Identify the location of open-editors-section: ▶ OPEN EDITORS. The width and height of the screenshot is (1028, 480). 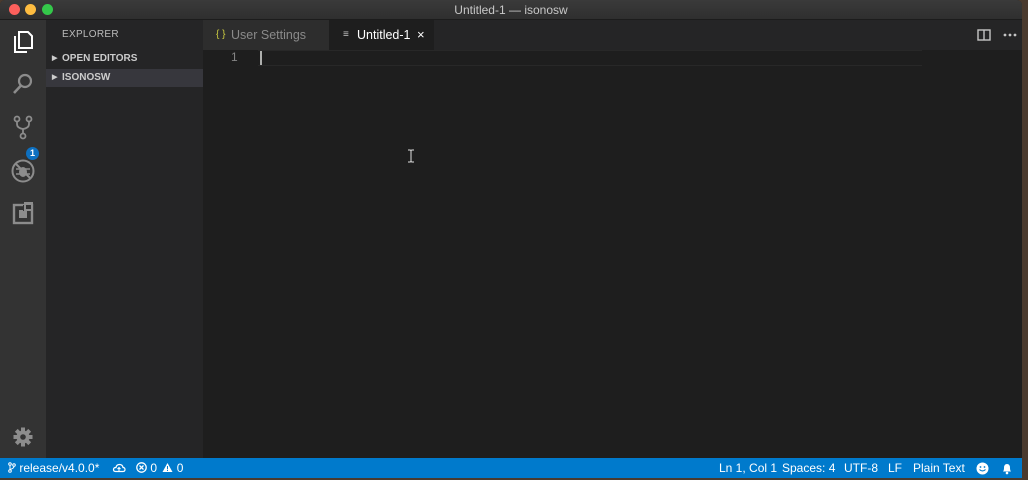
(124, 59).